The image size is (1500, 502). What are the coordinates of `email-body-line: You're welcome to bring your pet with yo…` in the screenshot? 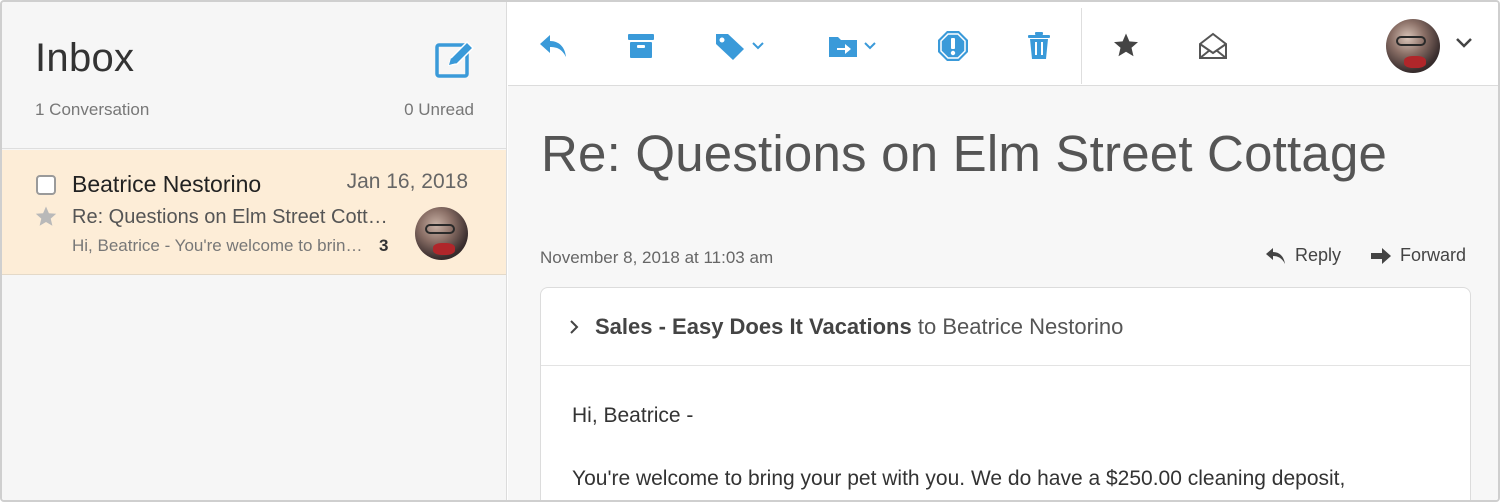 It's located at (959, 478).